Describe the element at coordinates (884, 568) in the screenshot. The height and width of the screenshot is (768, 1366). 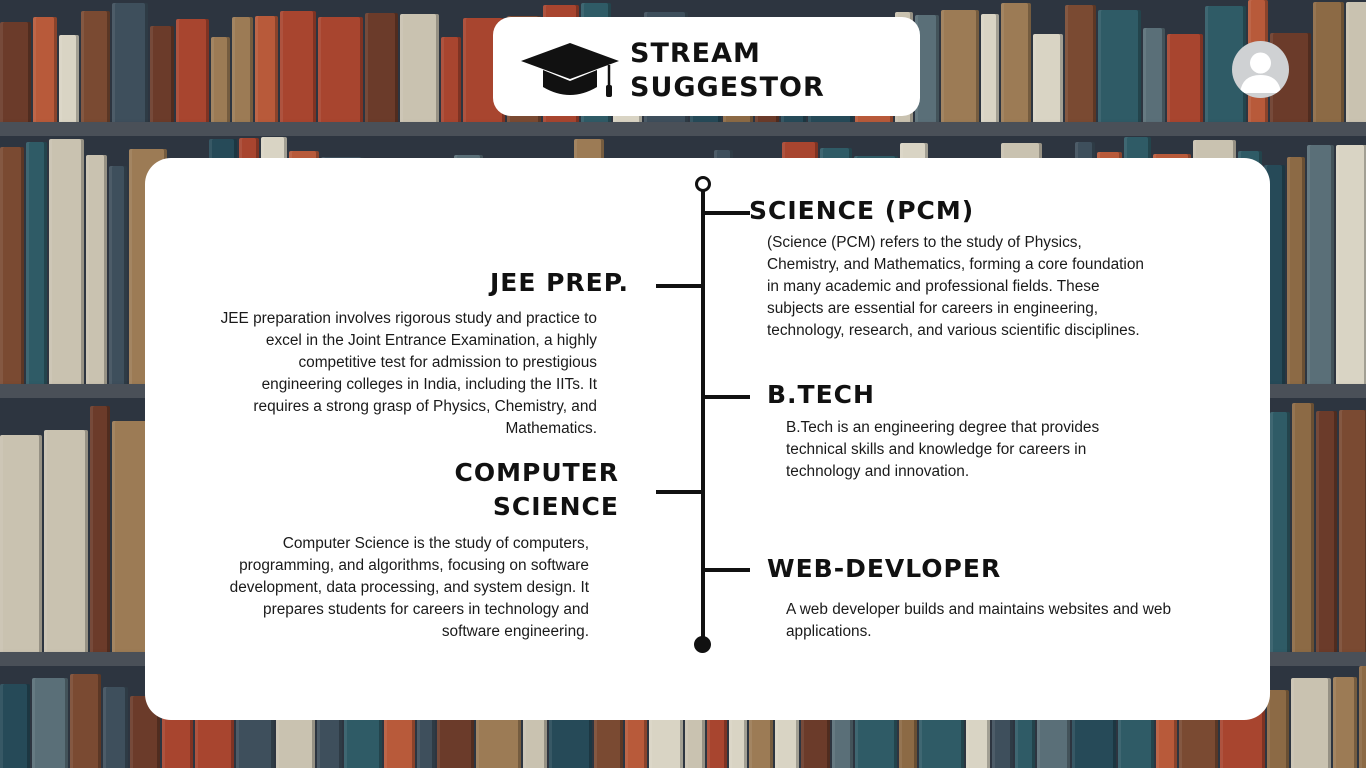
I see `stream-title-web-developer: WEB-DEVLOPER` at that location.